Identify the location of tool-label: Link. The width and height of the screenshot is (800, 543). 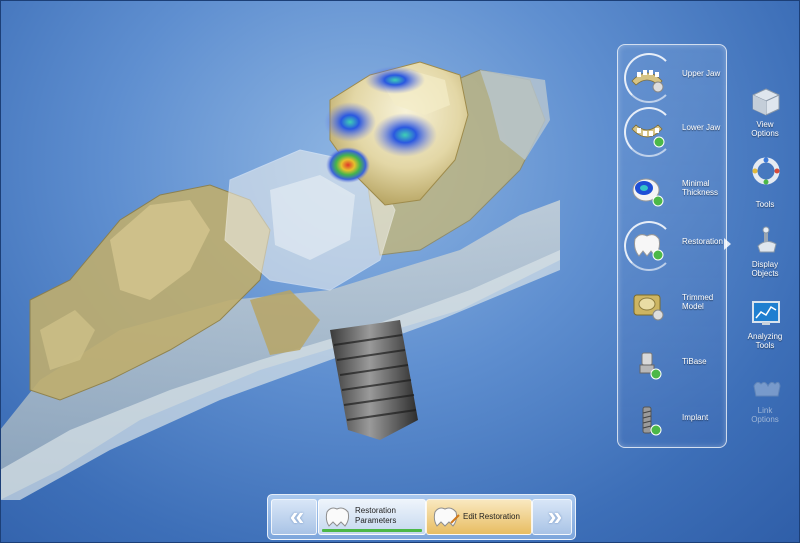
(765, 410).